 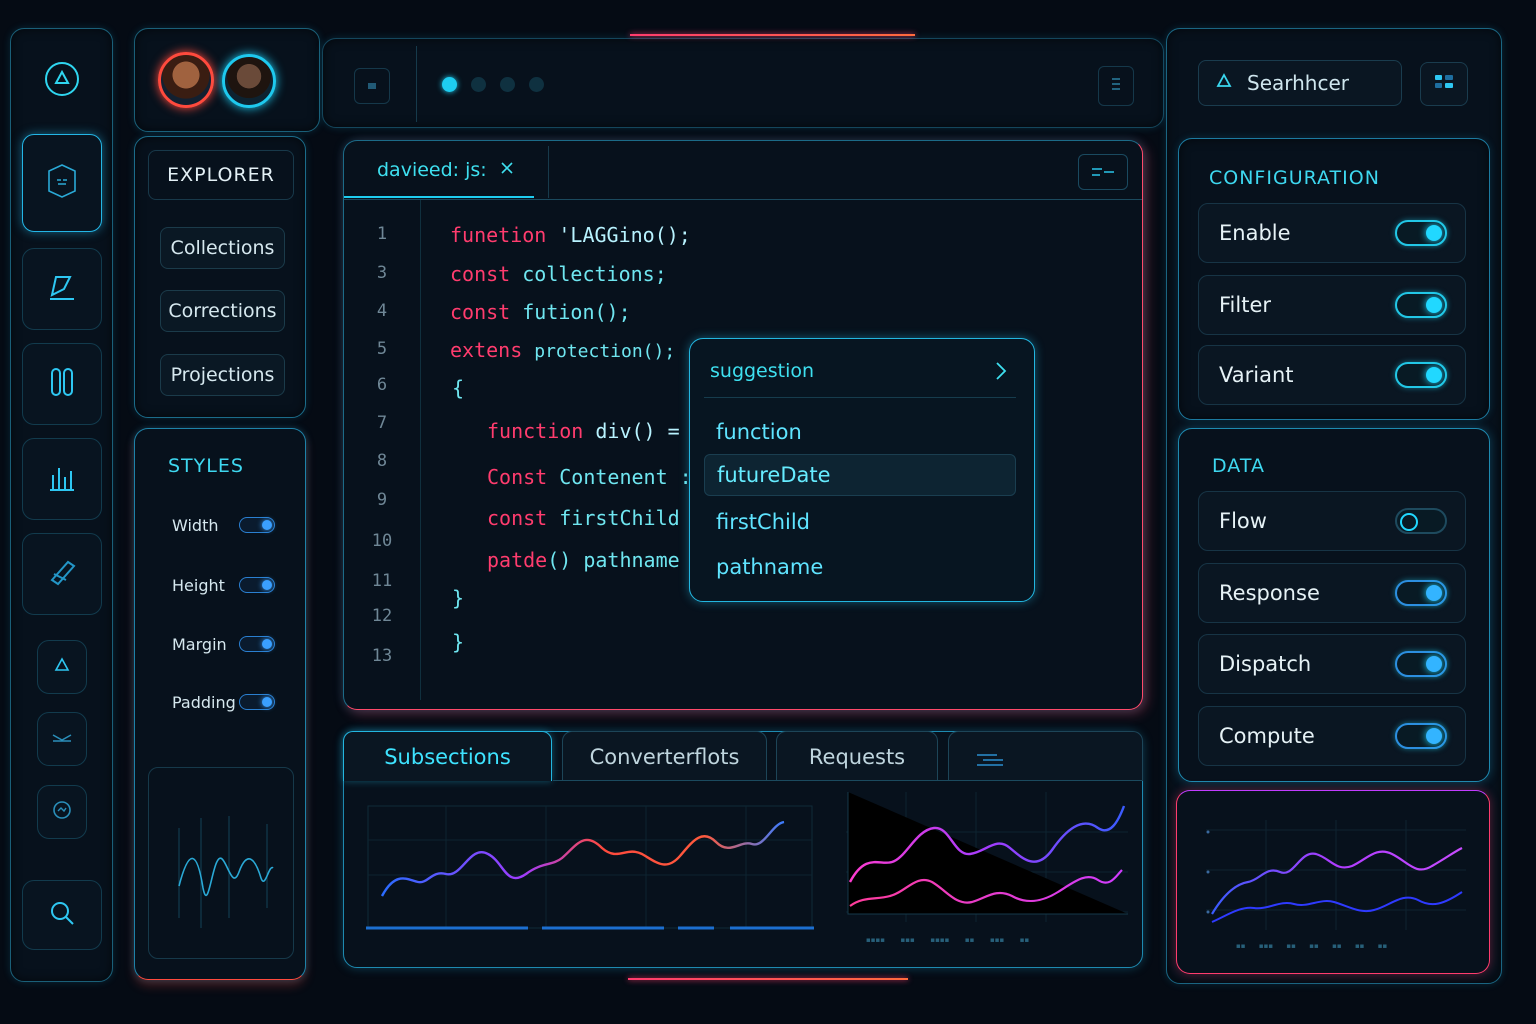 I want to click on history-icon, so click(x=62, y=812).